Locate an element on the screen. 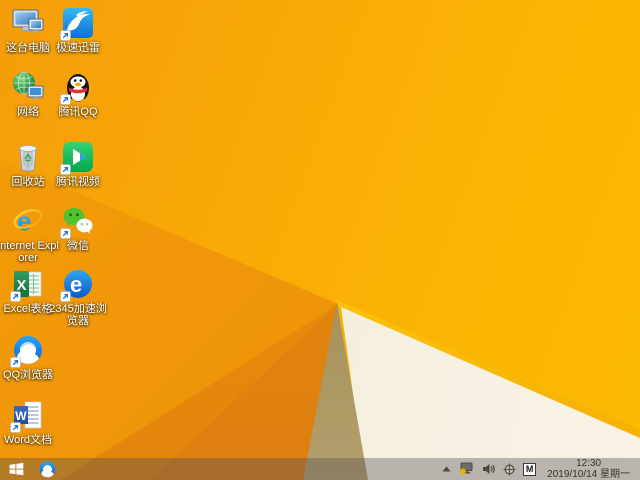 The height and width of the screenshot is (480, 640). clock-date: 2019/10/14 星期一 is located at coordinates (588, 474).